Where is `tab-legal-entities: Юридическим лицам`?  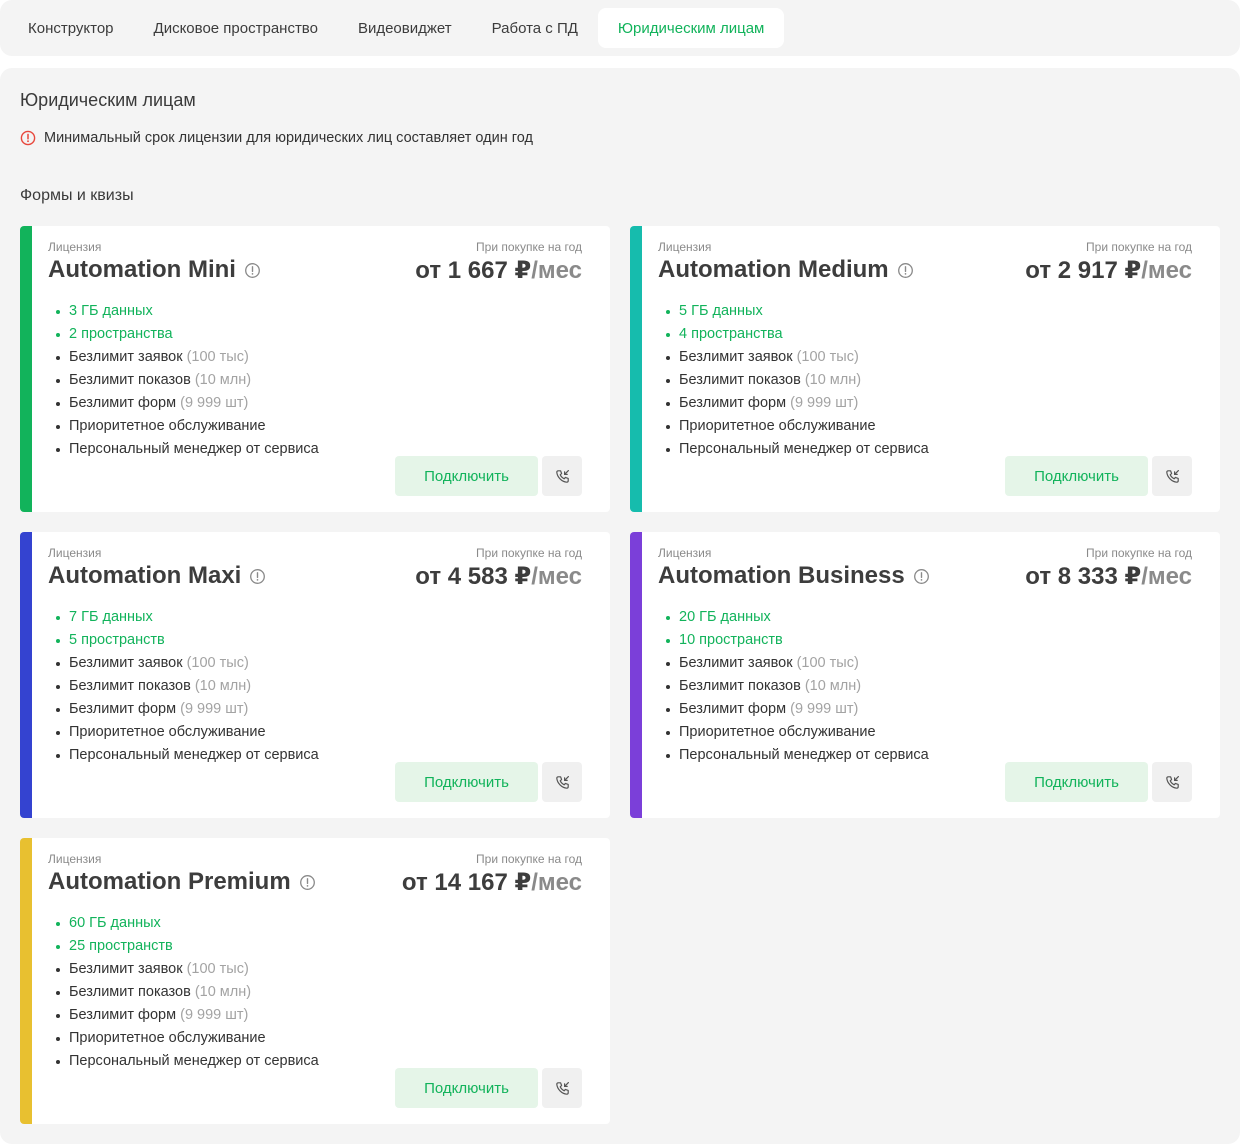 tab-legal-entities: Юридическим лицам is located at coordinates (691, 28).